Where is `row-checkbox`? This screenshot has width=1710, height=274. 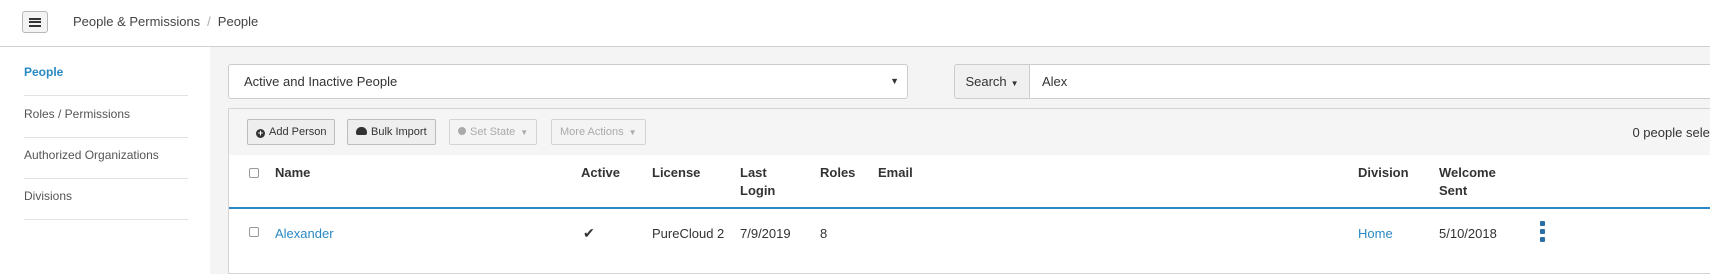 row-checkbox is located at coordinates (254, 232).